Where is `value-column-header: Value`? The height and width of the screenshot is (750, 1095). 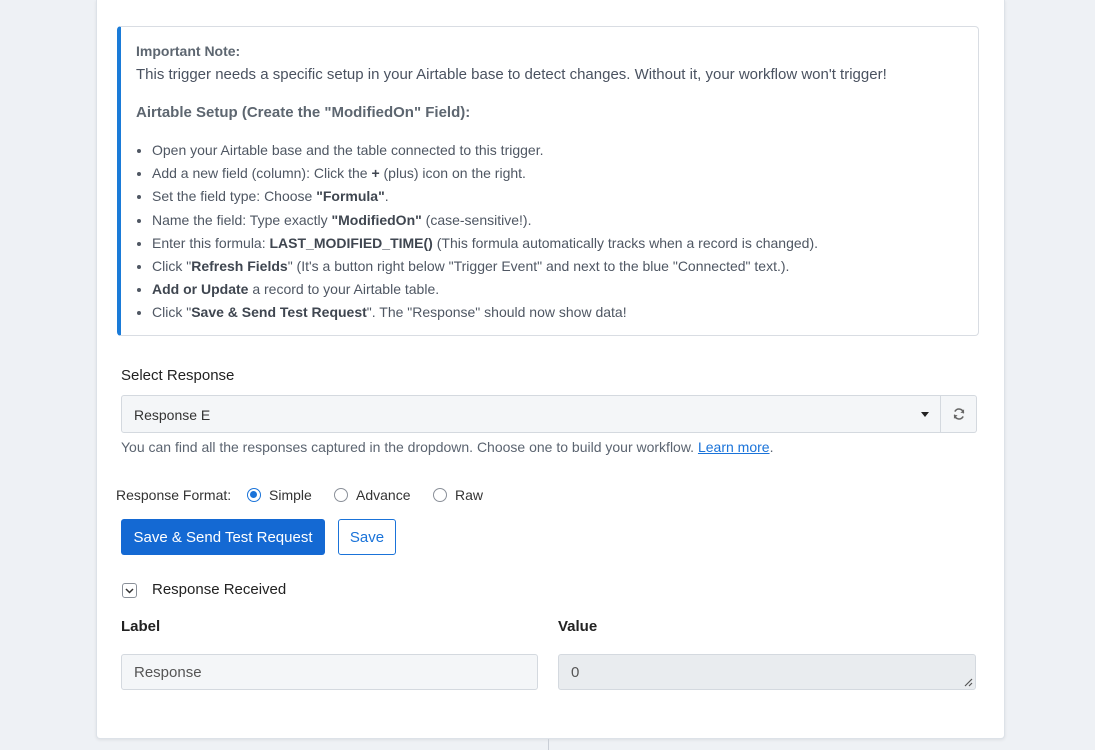
value-column-header: Value is located at coordinates (578, 626).